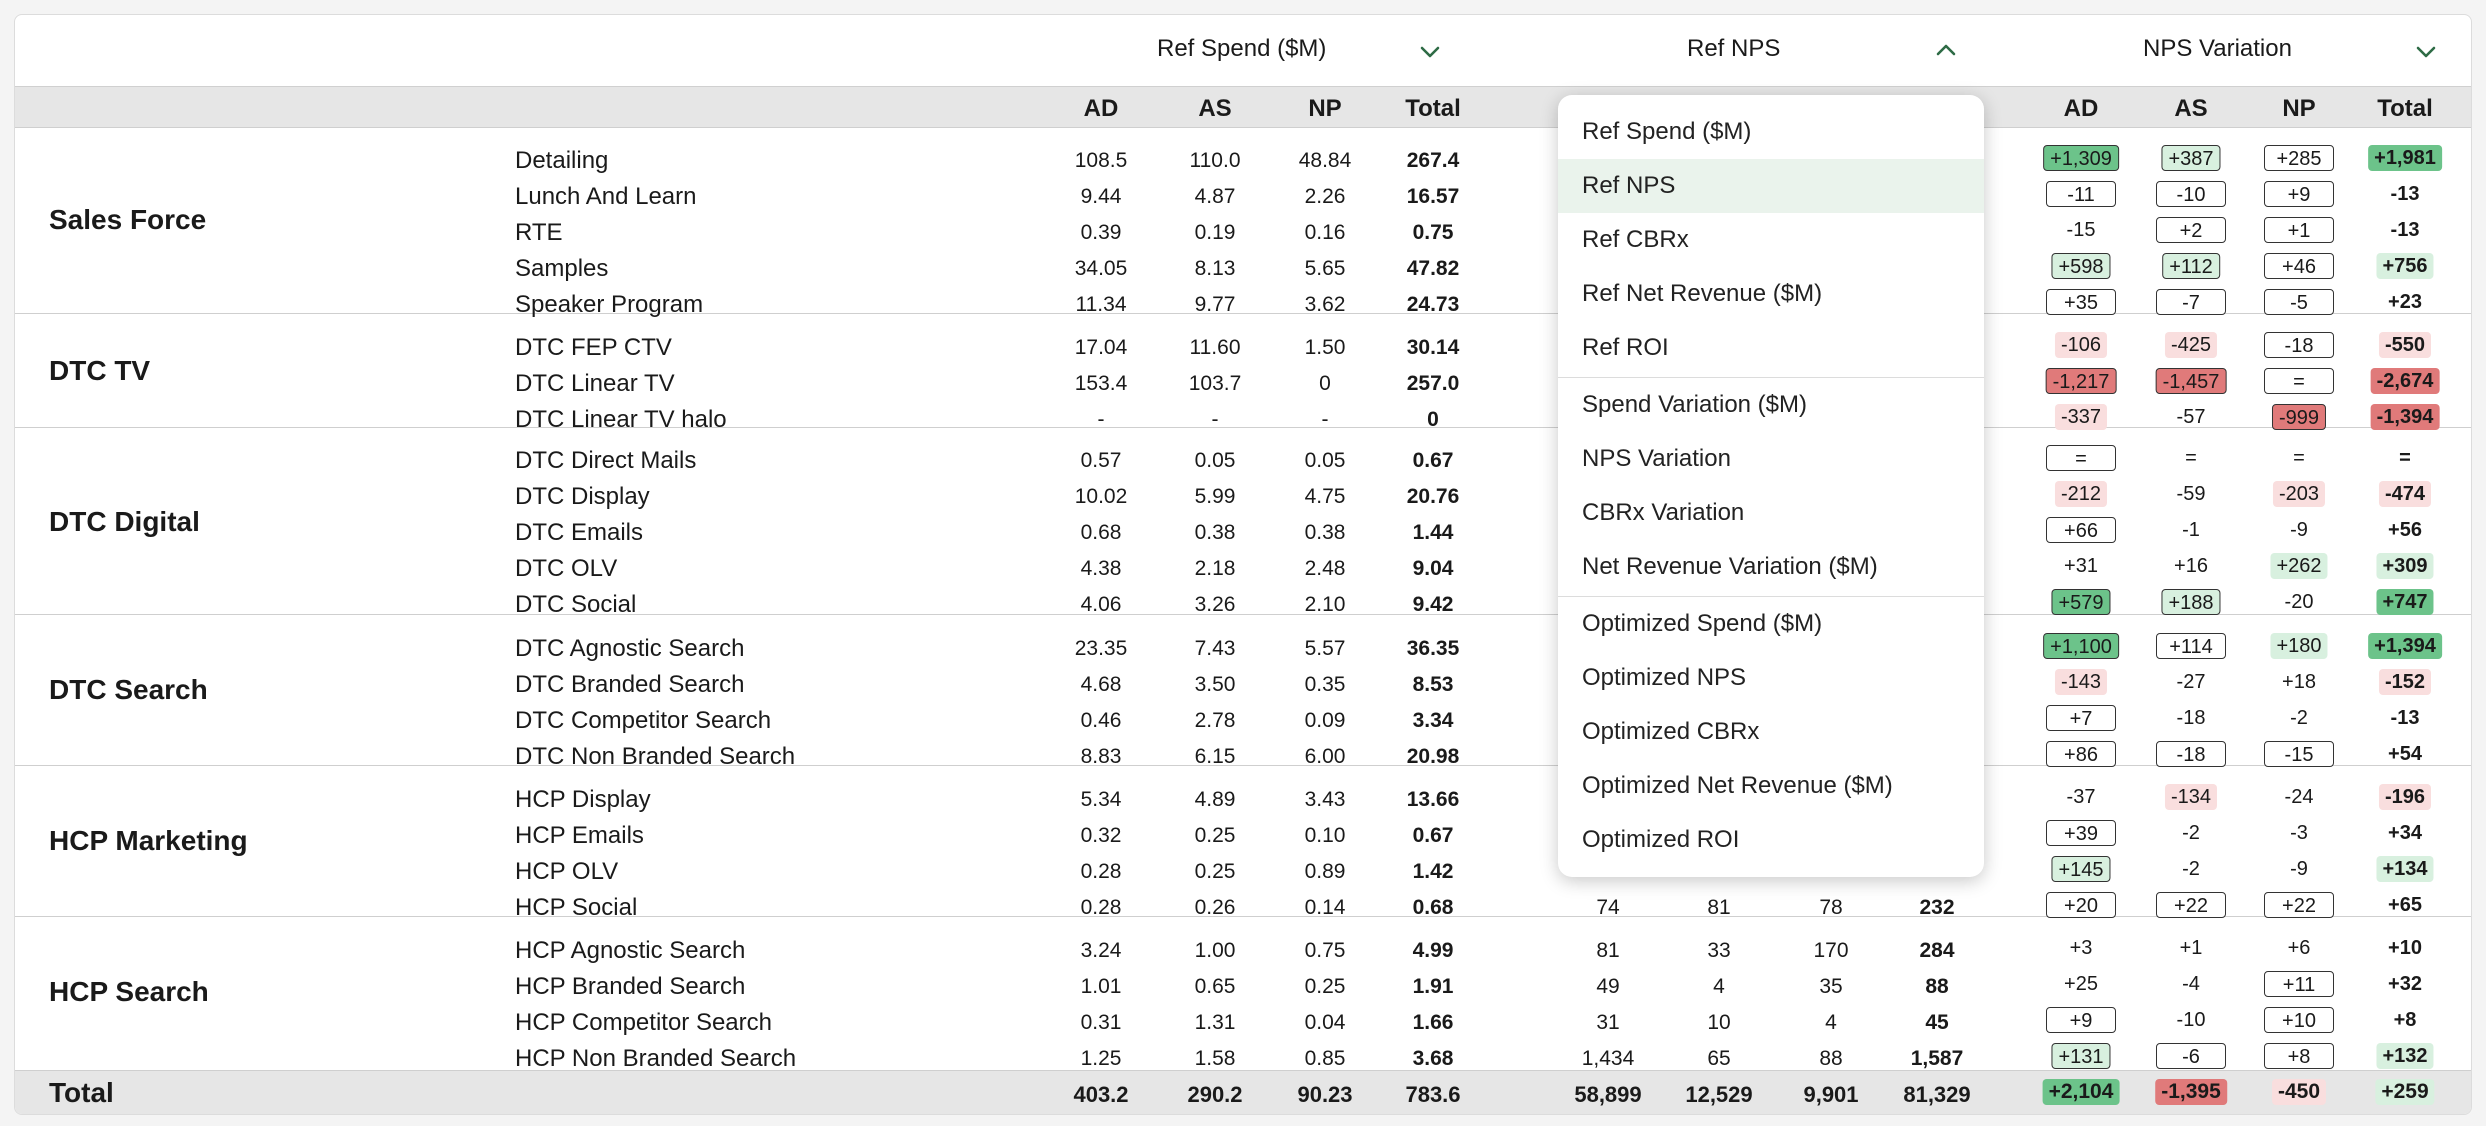 This screenshot has width=2486, height=1126. I want to click on spend-cell: 0.14, so click(1325, 907).